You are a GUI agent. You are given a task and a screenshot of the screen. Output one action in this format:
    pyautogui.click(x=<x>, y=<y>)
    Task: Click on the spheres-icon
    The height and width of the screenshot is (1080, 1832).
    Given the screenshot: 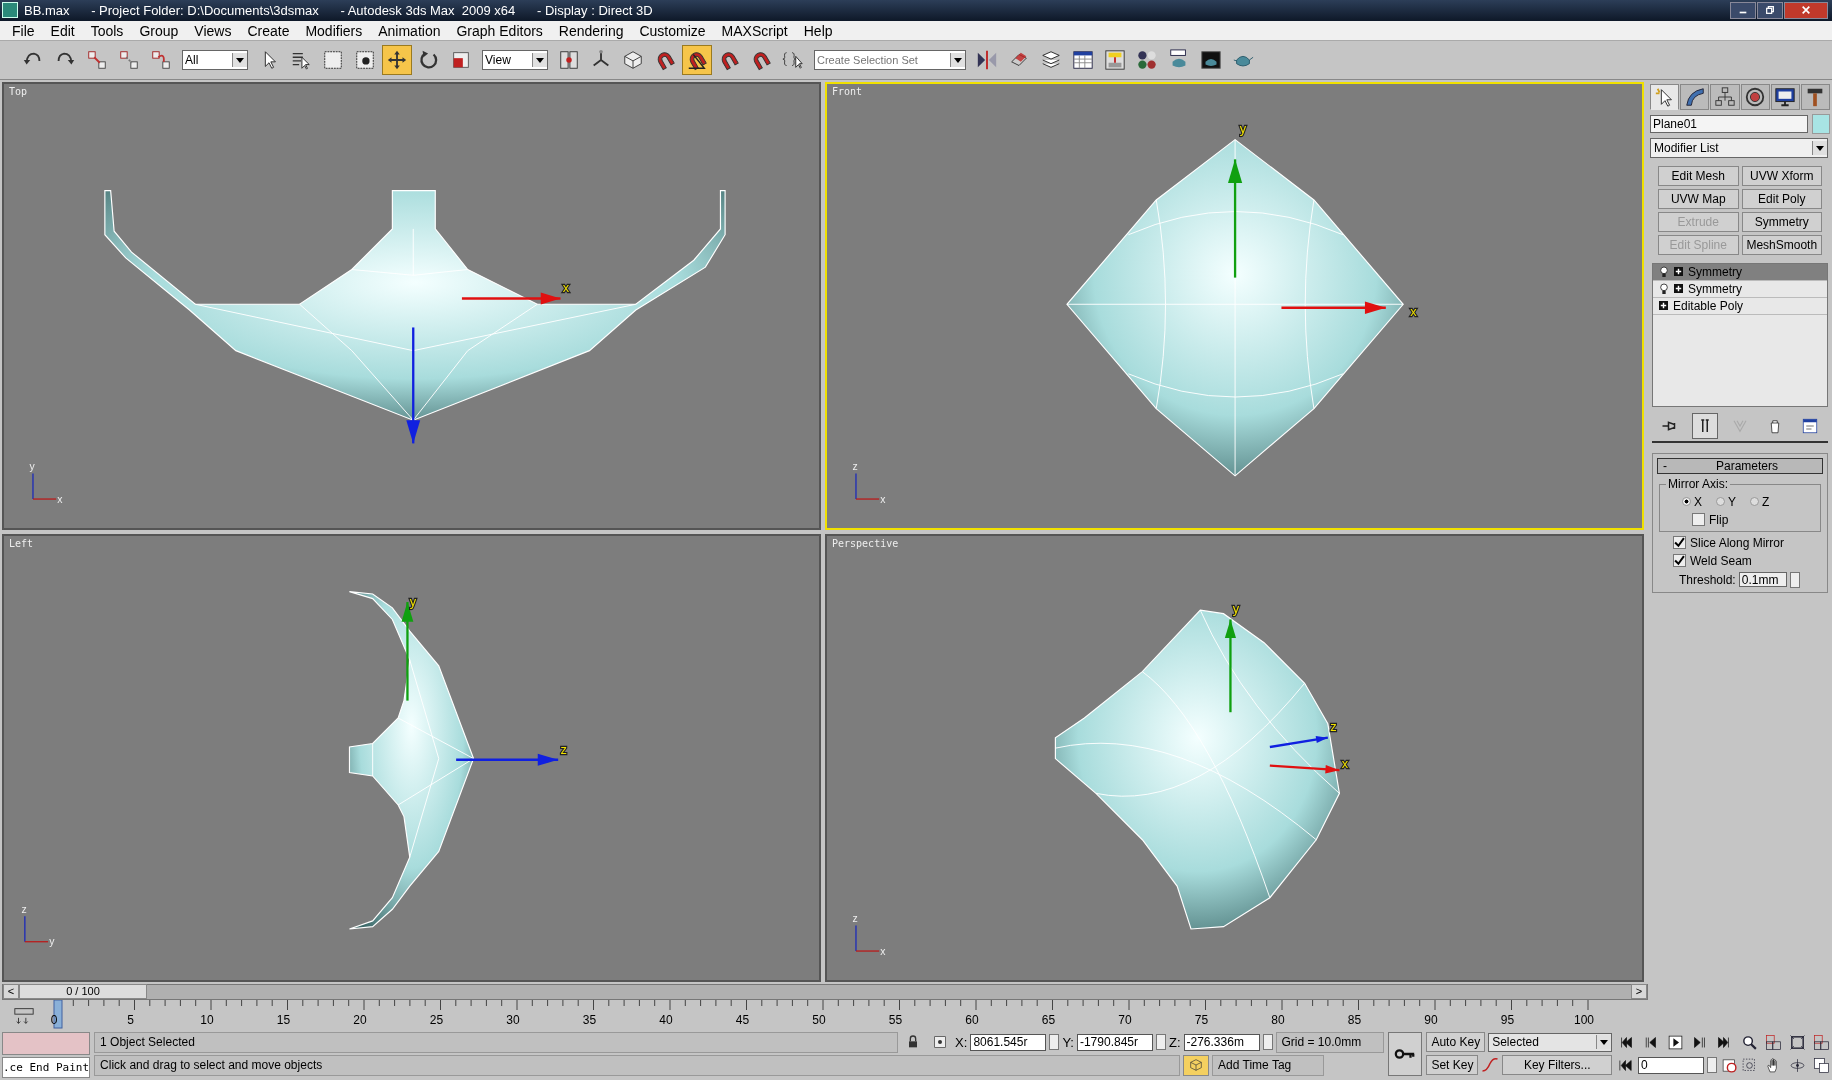 What is the action you would take?
    pyautogui.click(x=1147, y=60)
    